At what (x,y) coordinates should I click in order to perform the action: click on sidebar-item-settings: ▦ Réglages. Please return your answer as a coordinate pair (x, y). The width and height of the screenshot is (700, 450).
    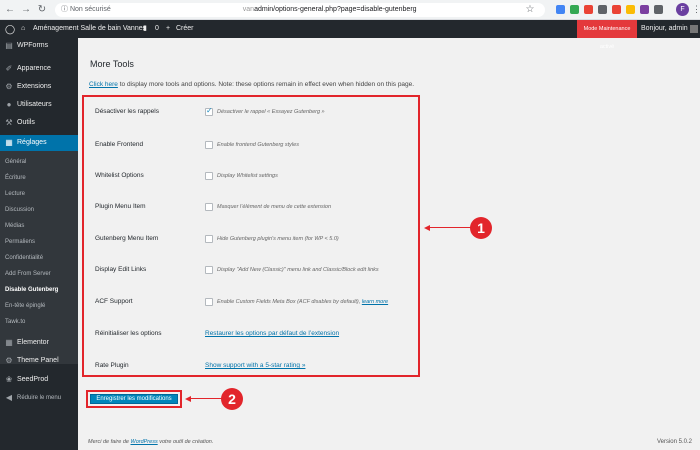
    Looking at the image, I should click on (39, 143).